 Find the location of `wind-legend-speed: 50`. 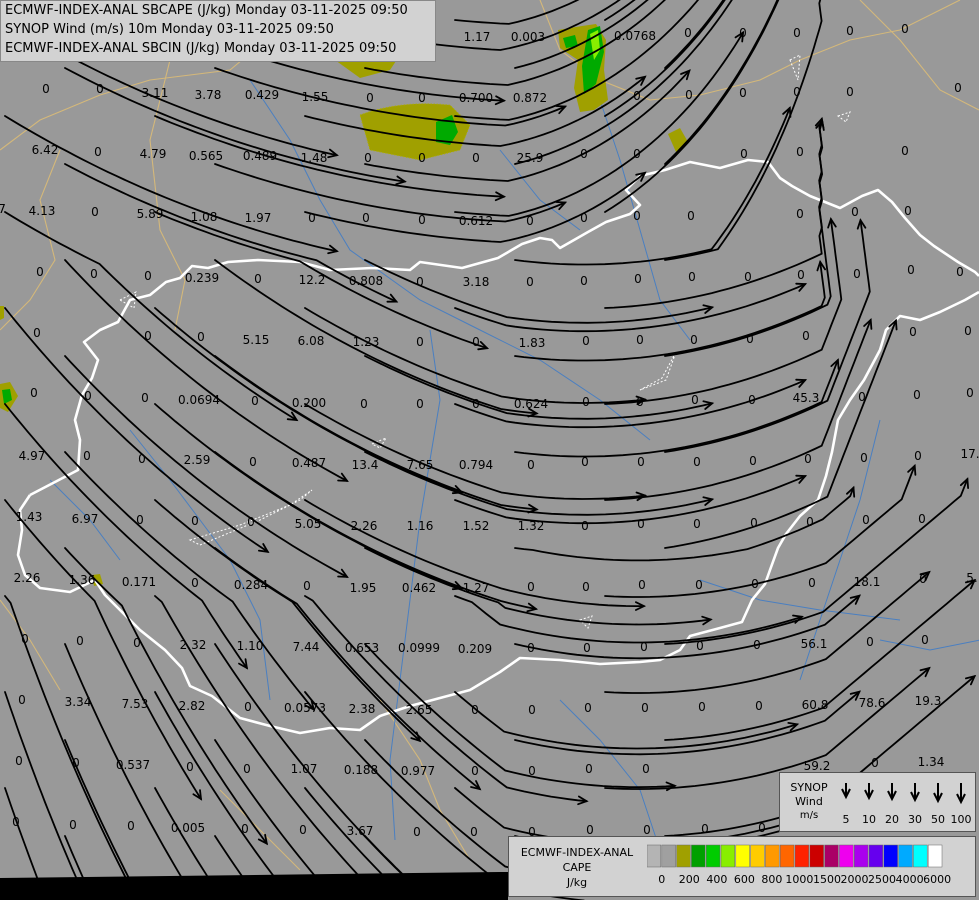

wind-legend-speed: 50 is located at coordinates (938, 819).